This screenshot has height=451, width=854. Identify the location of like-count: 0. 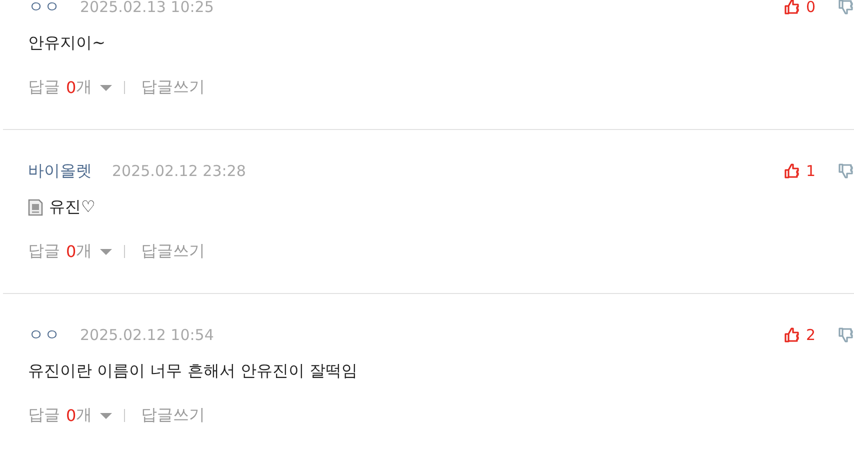
(811, 8).